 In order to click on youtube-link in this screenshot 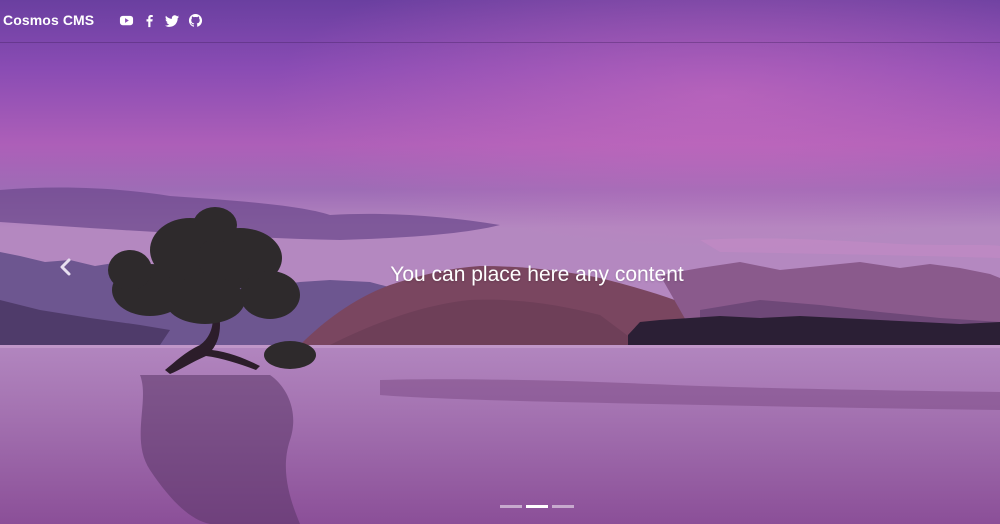, I will do `click(126, 20)`.